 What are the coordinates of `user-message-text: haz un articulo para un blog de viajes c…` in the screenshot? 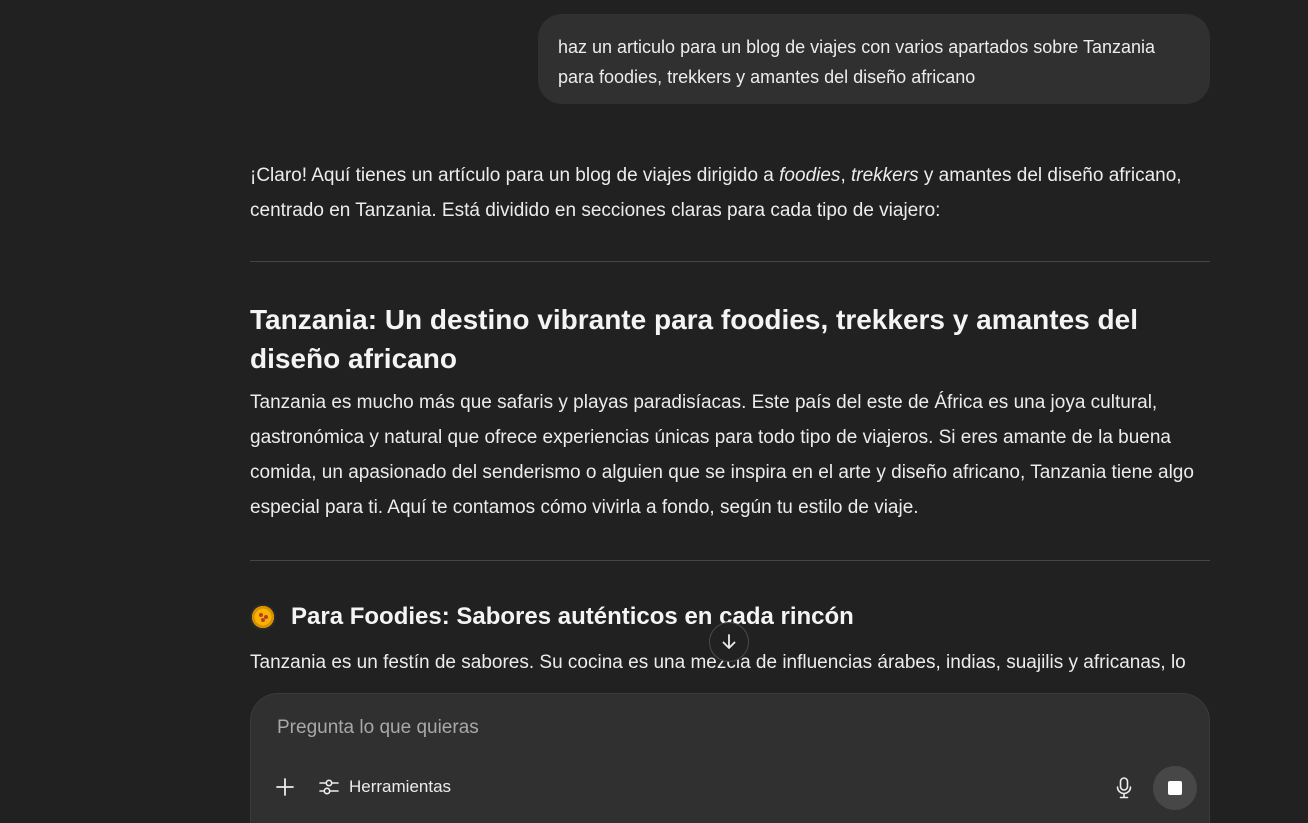 It's located at (857, 62).